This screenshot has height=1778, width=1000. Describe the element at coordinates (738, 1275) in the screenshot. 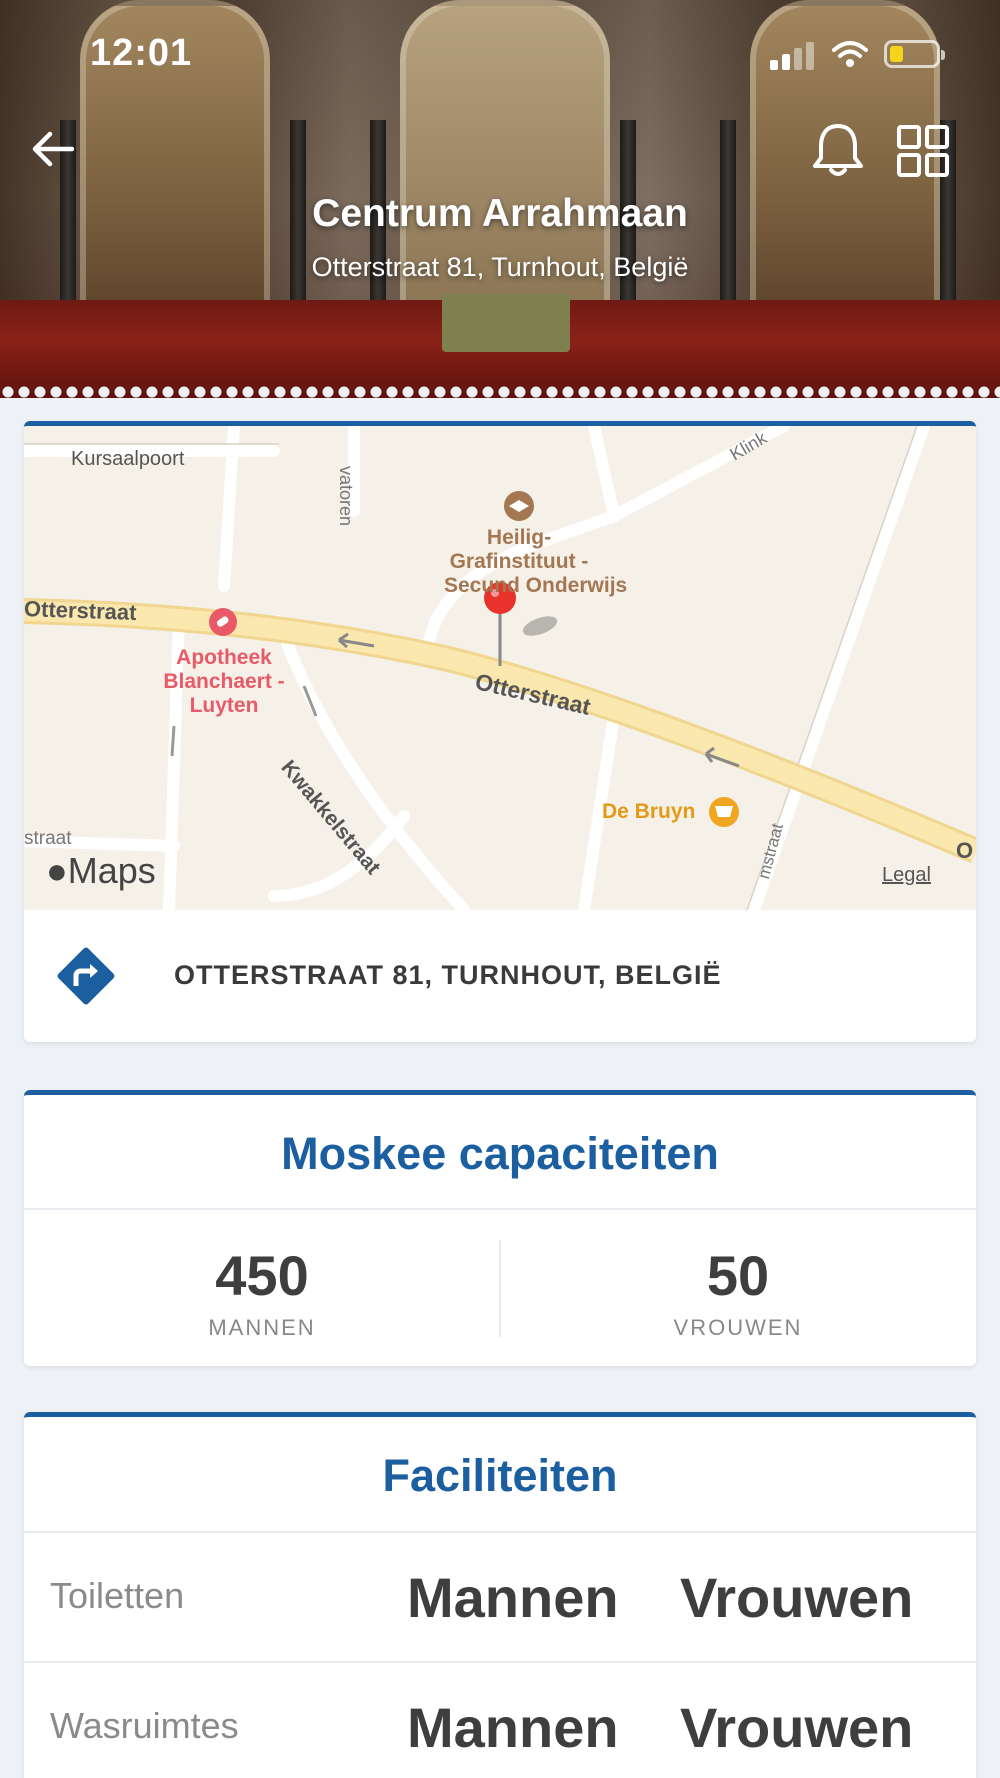

I see `capacity-women-count: 50` at that location.